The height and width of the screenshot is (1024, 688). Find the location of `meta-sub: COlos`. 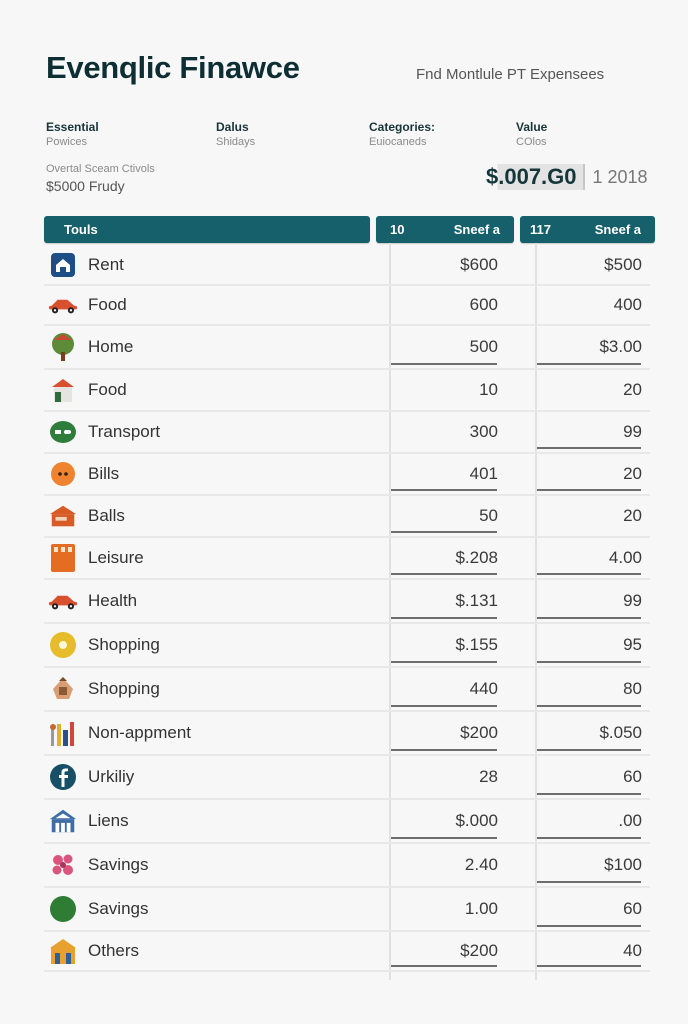

meta-sub: COlos is located at coordinates (531, 142).